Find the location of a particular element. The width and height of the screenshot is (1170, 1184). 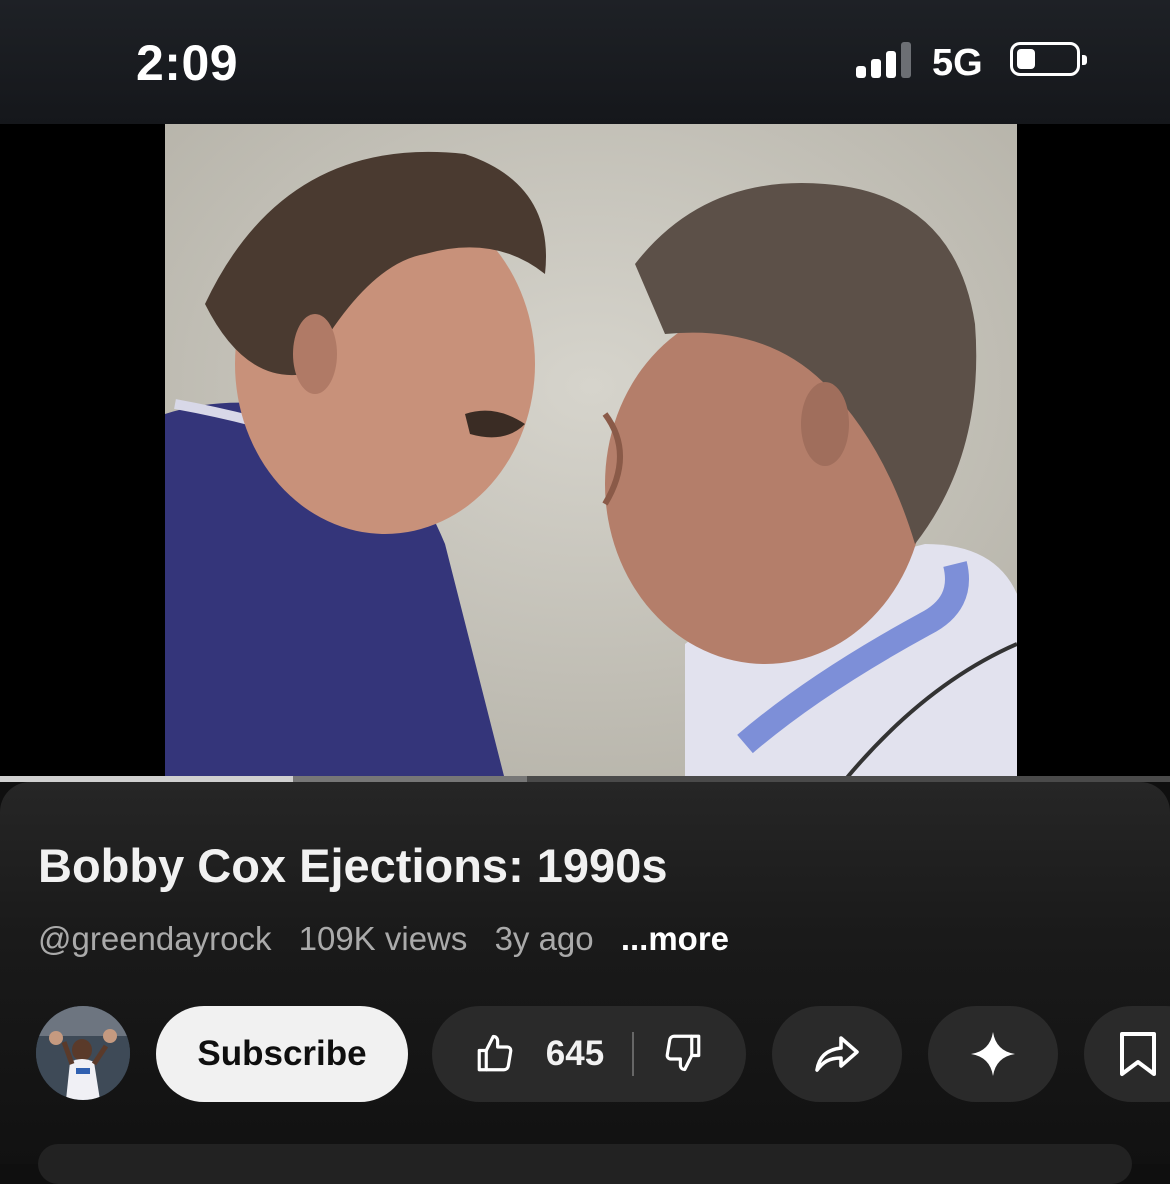

thumbs-down-icon is located at coordinates (683, 1052).